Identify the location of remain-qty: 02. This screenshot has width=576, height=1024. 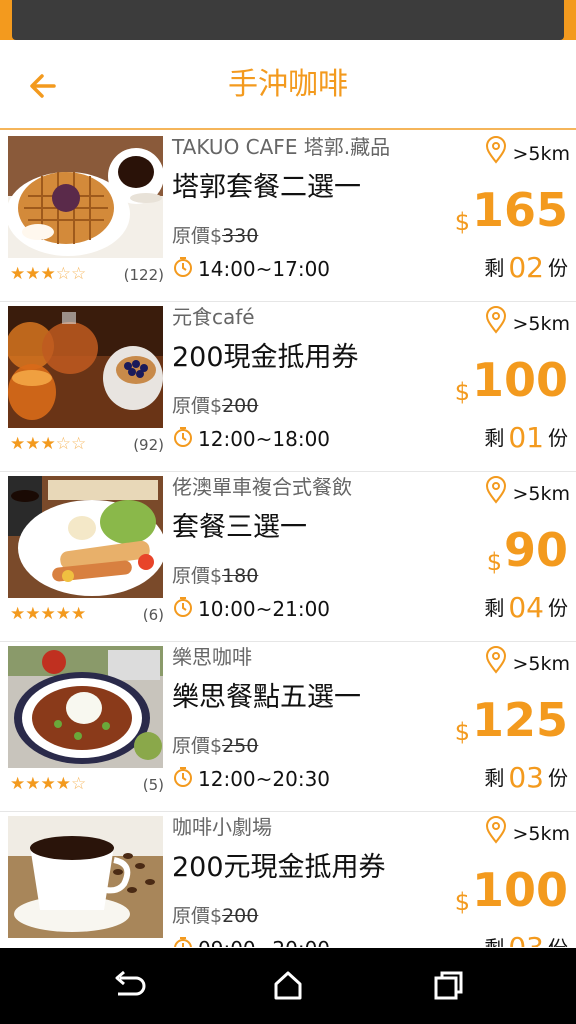
(526, 267).